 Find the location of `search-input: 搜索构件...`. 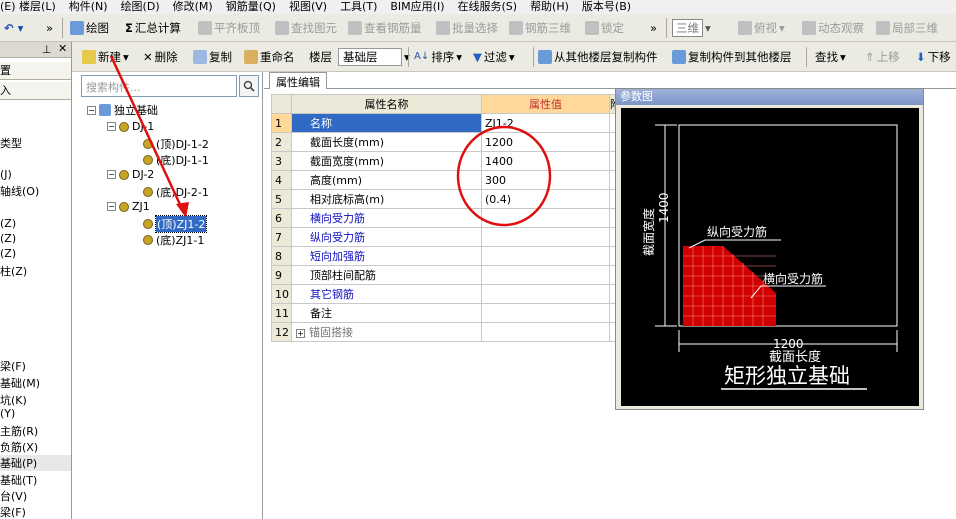

search-input: 搜索构件... is located at coordinates (159, 86).